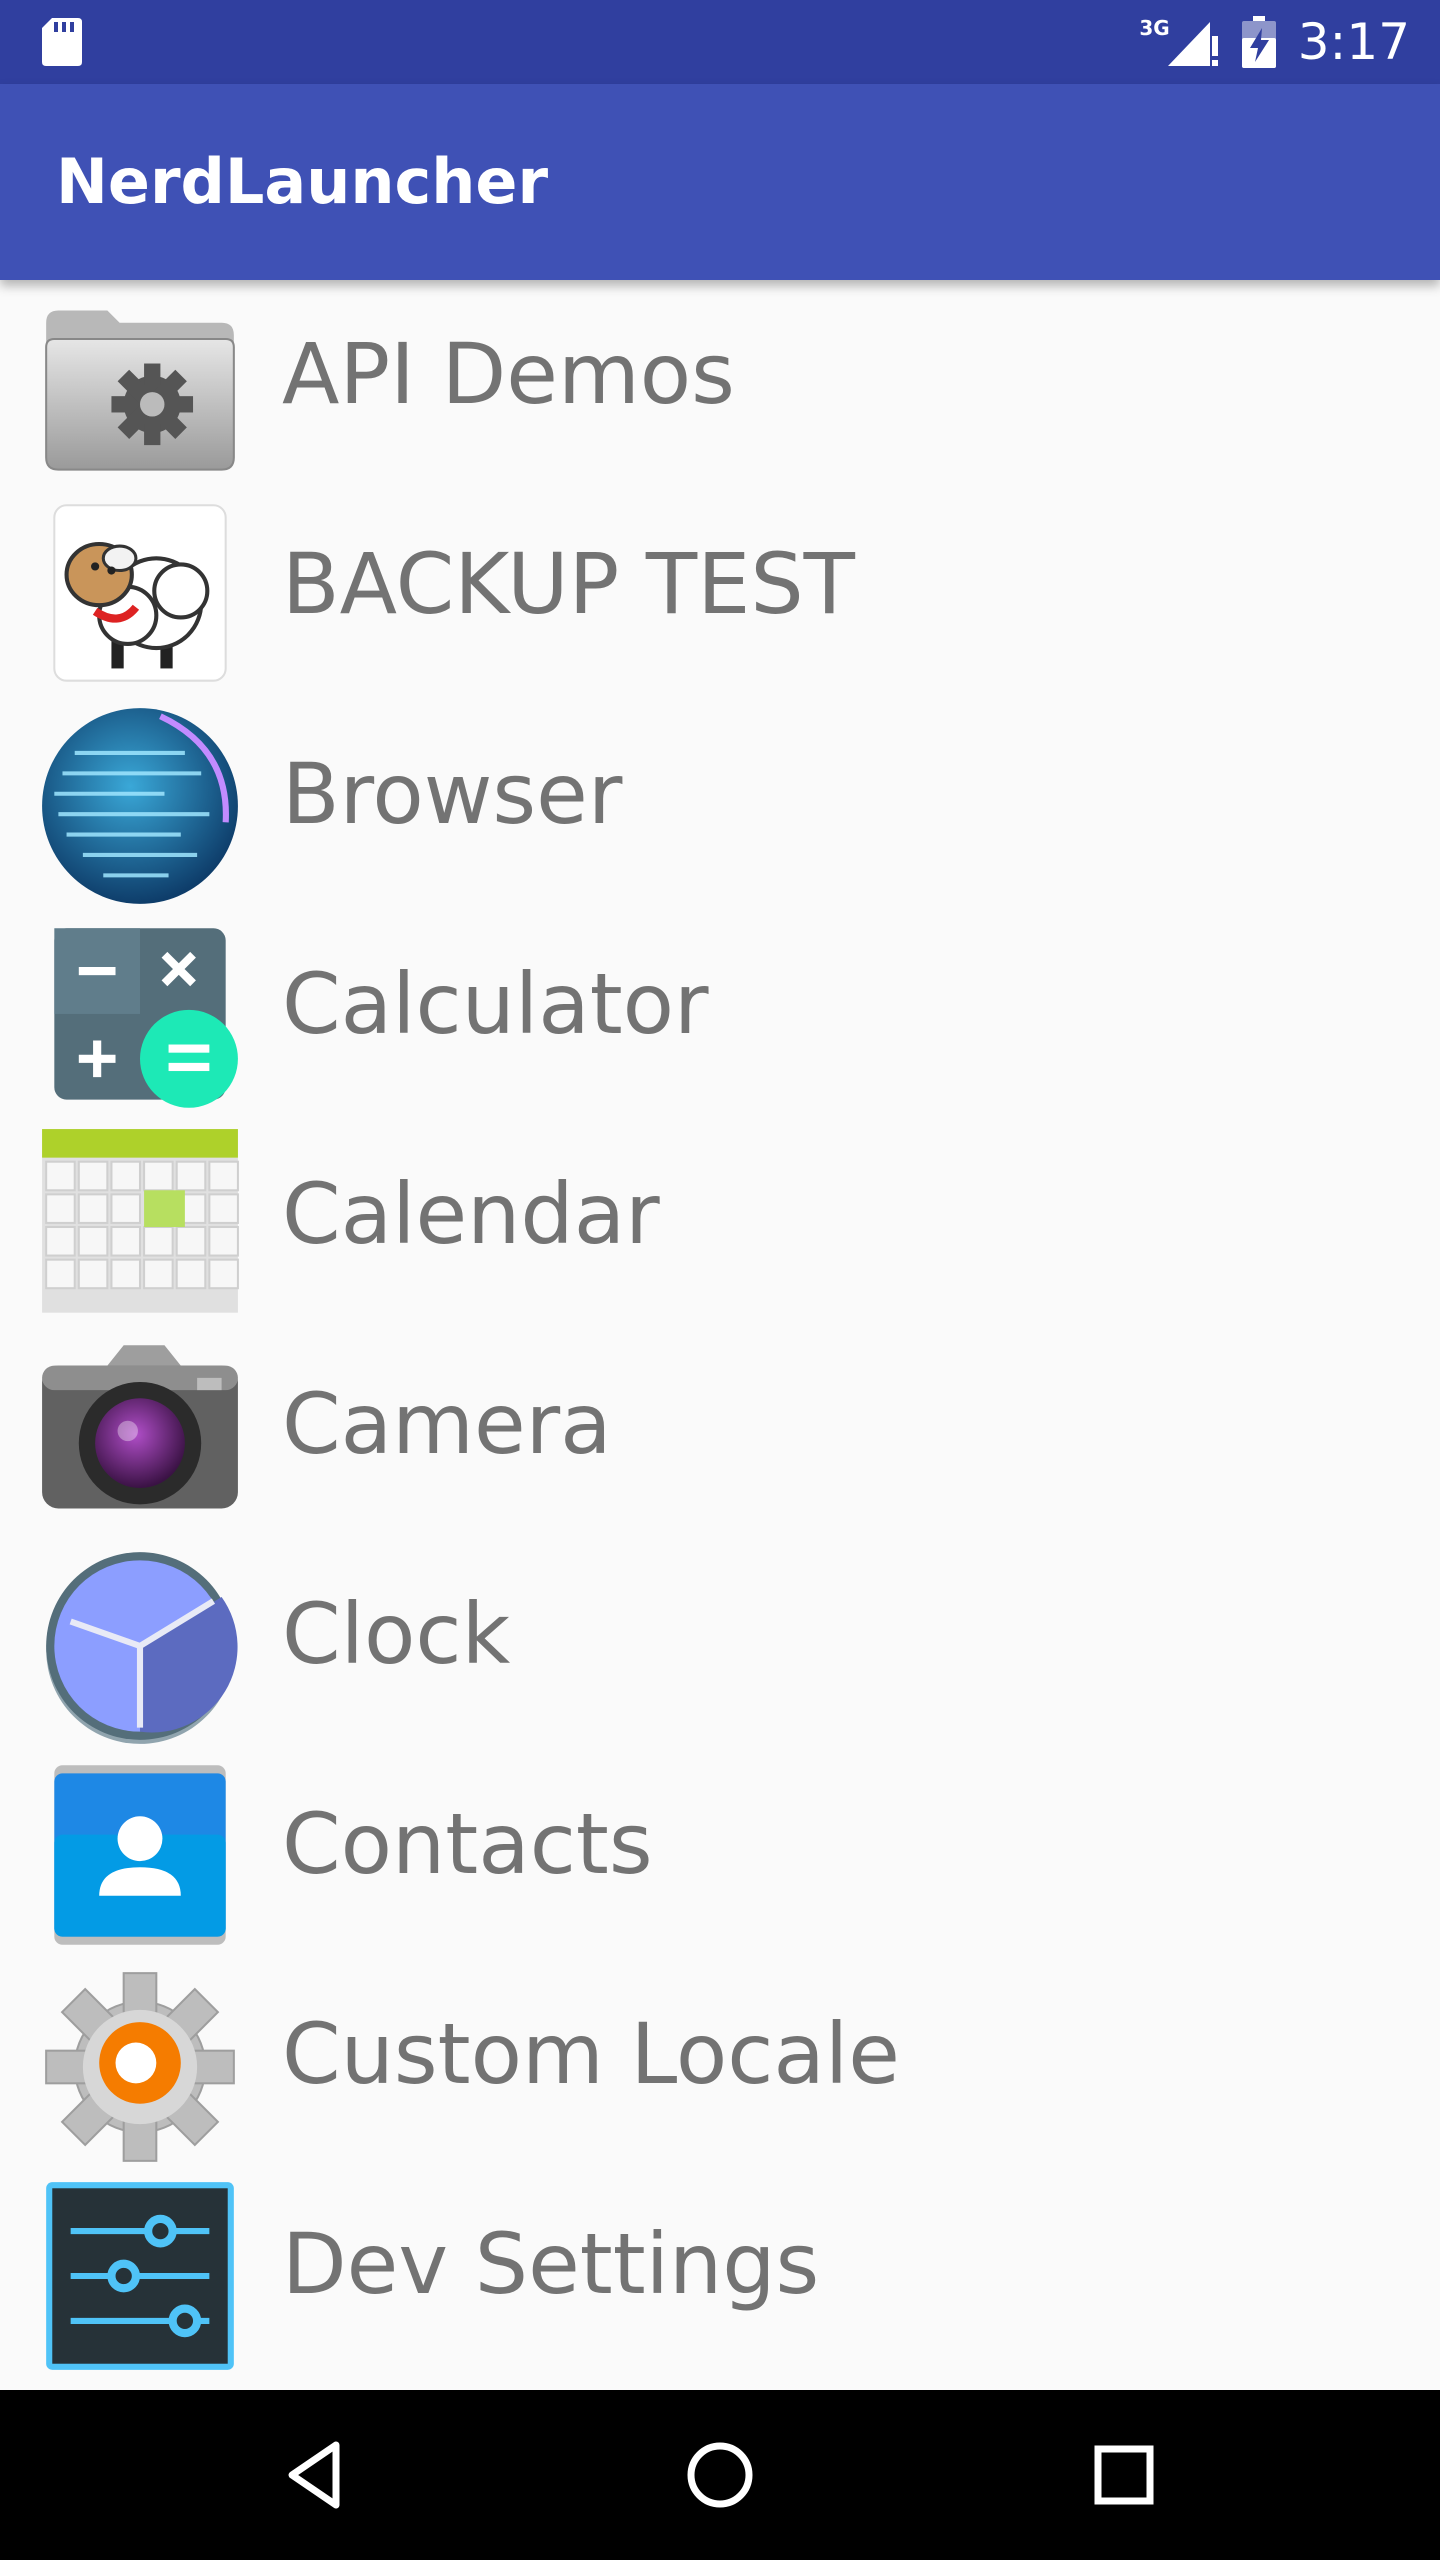 This screenshot has height=2560, width=1440. I want to click on app-label: Dev Settings, so click(551, 2264).